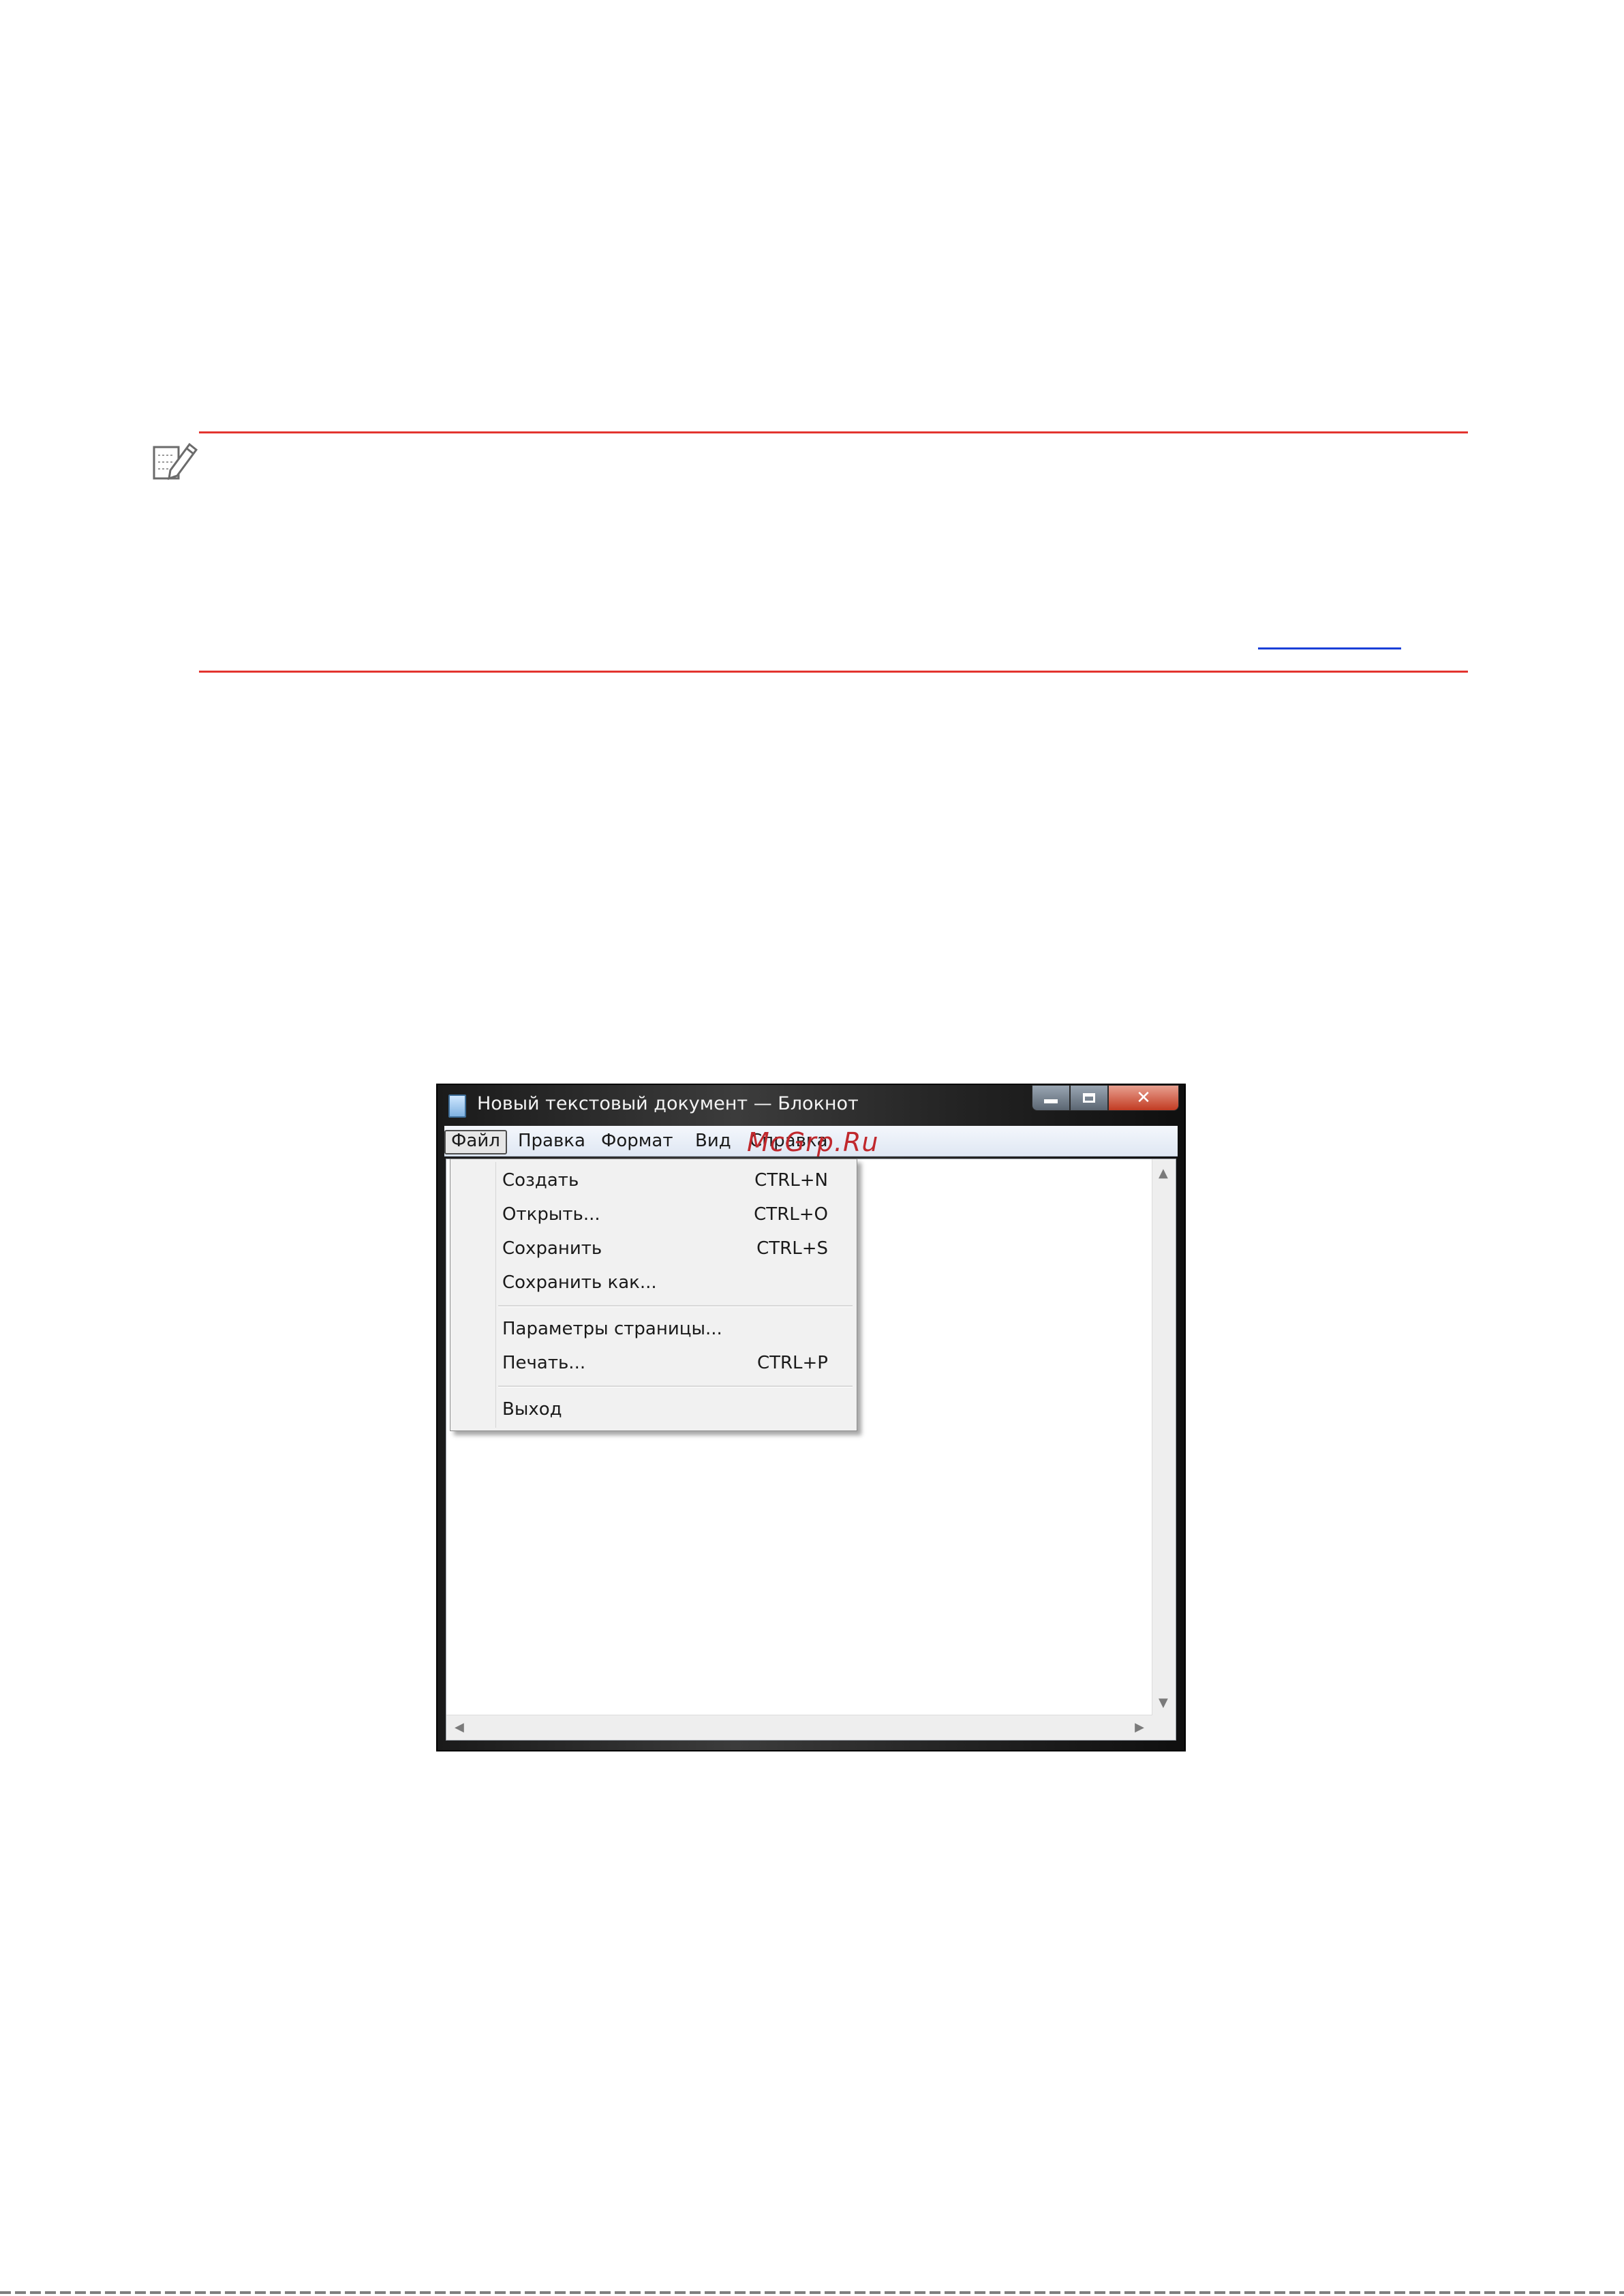  What do you see at coordinates (1051, 1101) in the screenshot?
I see `minimize-icon` at bounding box center [1051, 1101].